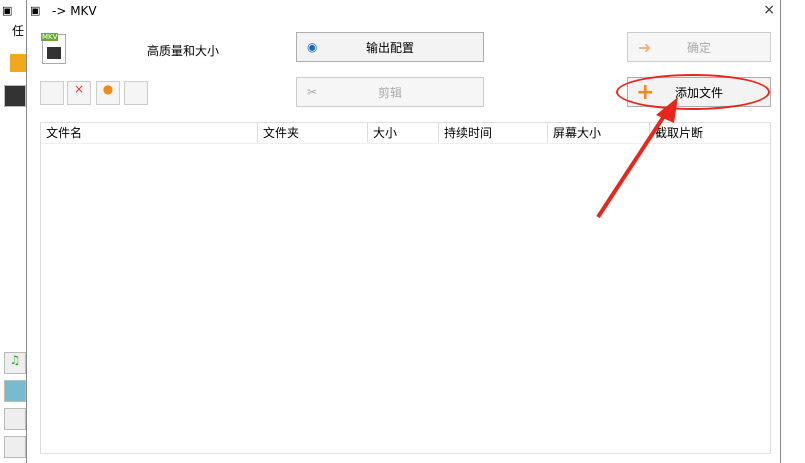 This screenshot has width=805, height=463. I want to click on window-border, so click(780, 231).